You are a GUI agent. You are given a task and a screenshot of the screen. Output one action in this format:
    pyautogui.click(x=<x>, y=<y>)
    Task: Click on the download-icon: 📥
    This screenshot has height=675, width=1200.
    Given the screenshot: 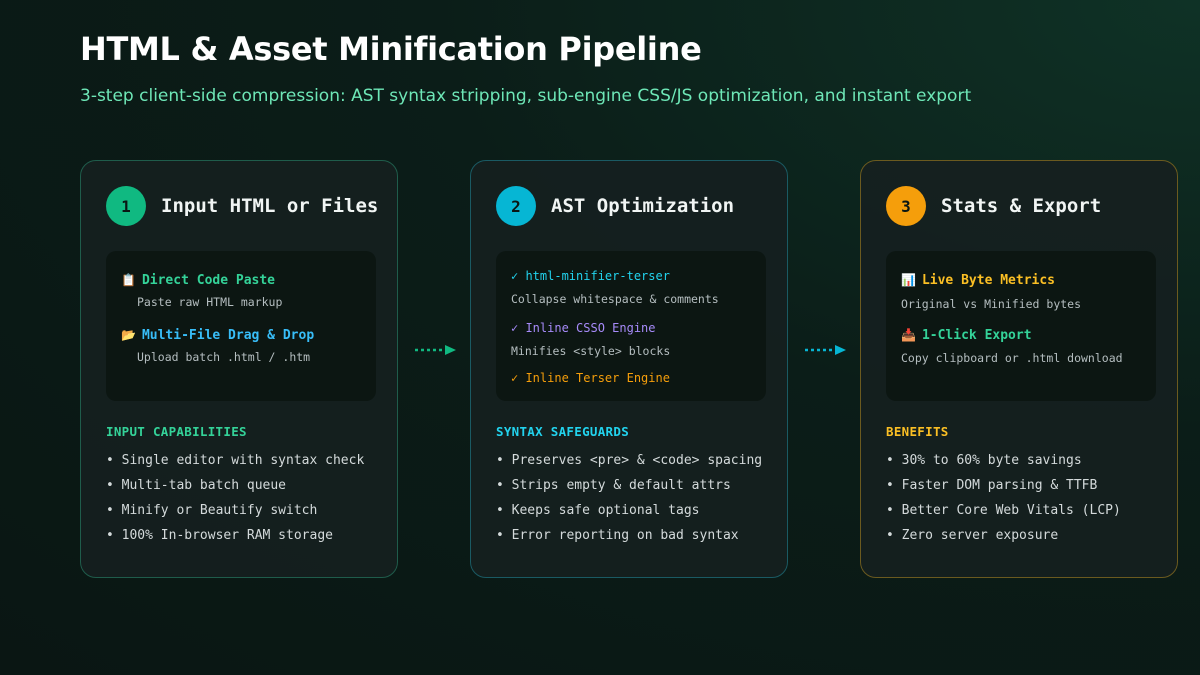 What is the action you would take?
    pyautogui.click(x=908, y=335)
    